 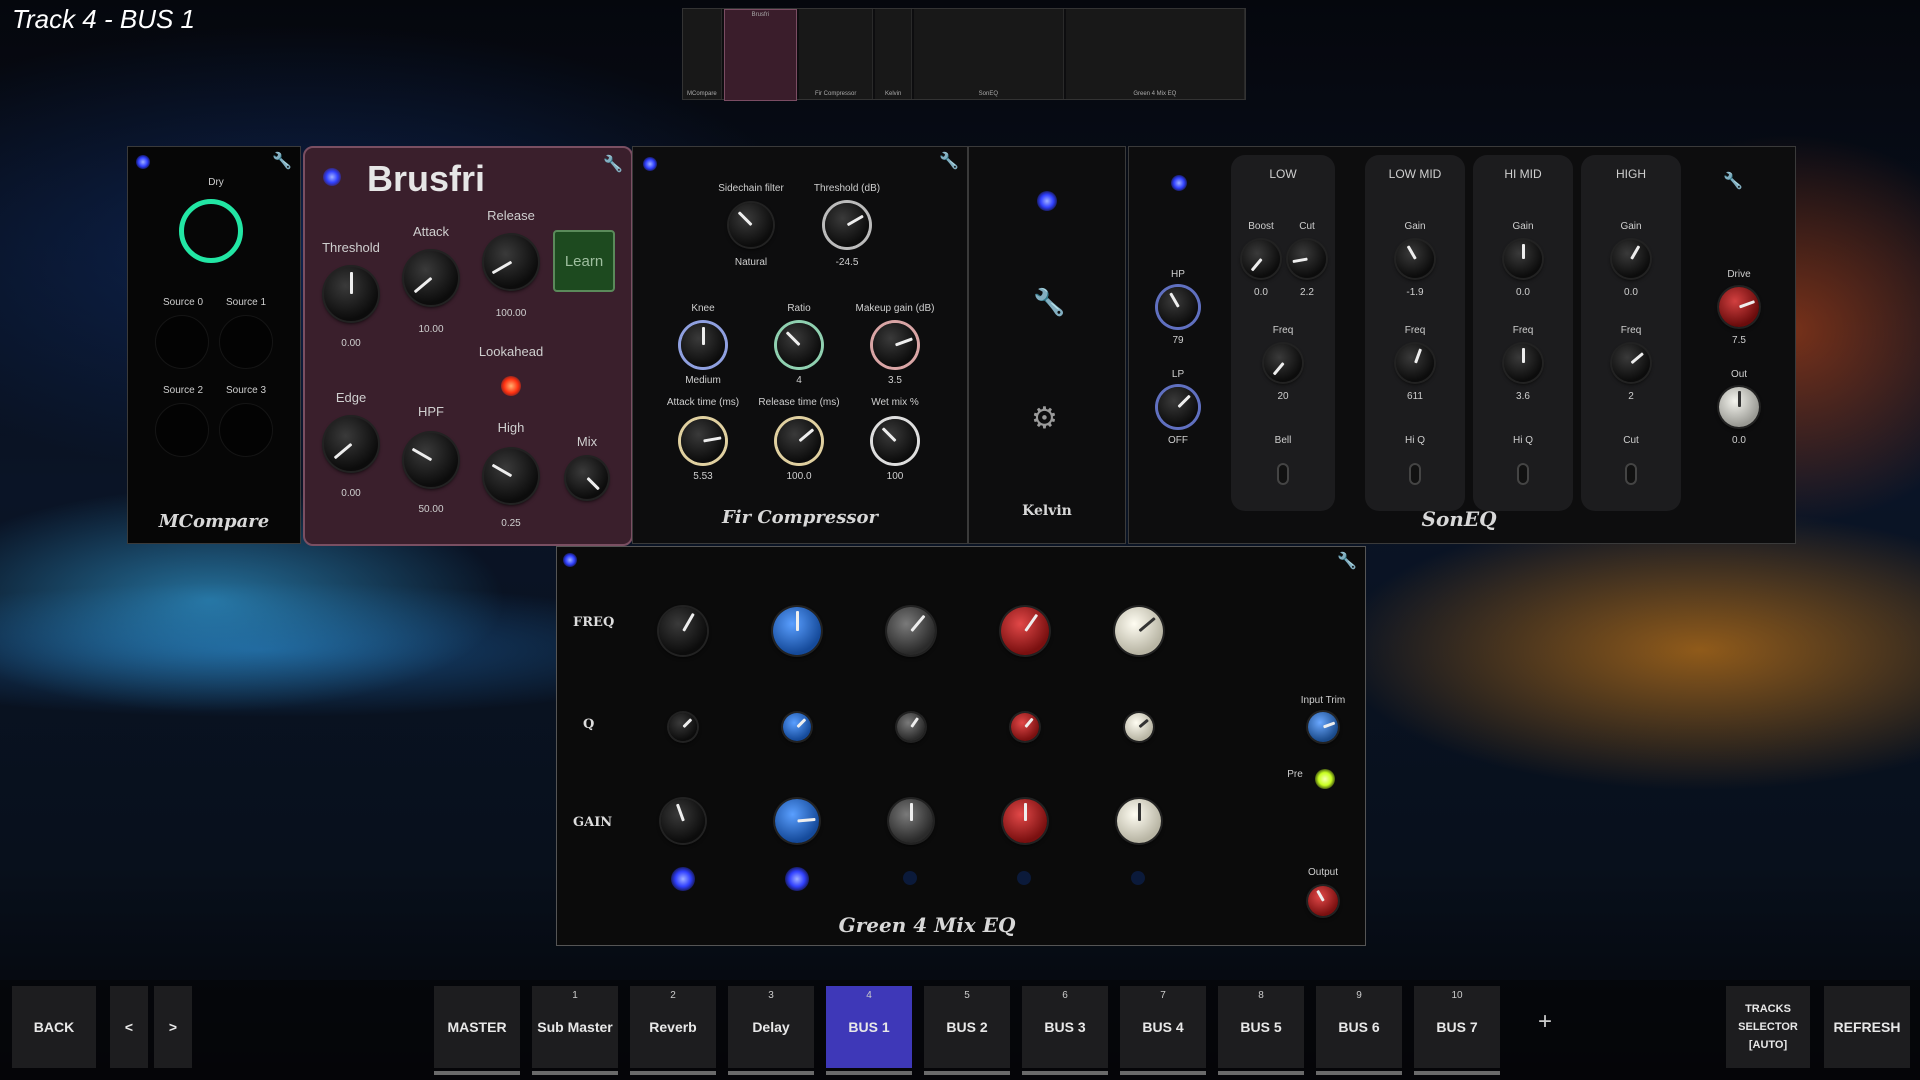 I want to click on track-label: BUS 3, so click(x=1065, y=1027).